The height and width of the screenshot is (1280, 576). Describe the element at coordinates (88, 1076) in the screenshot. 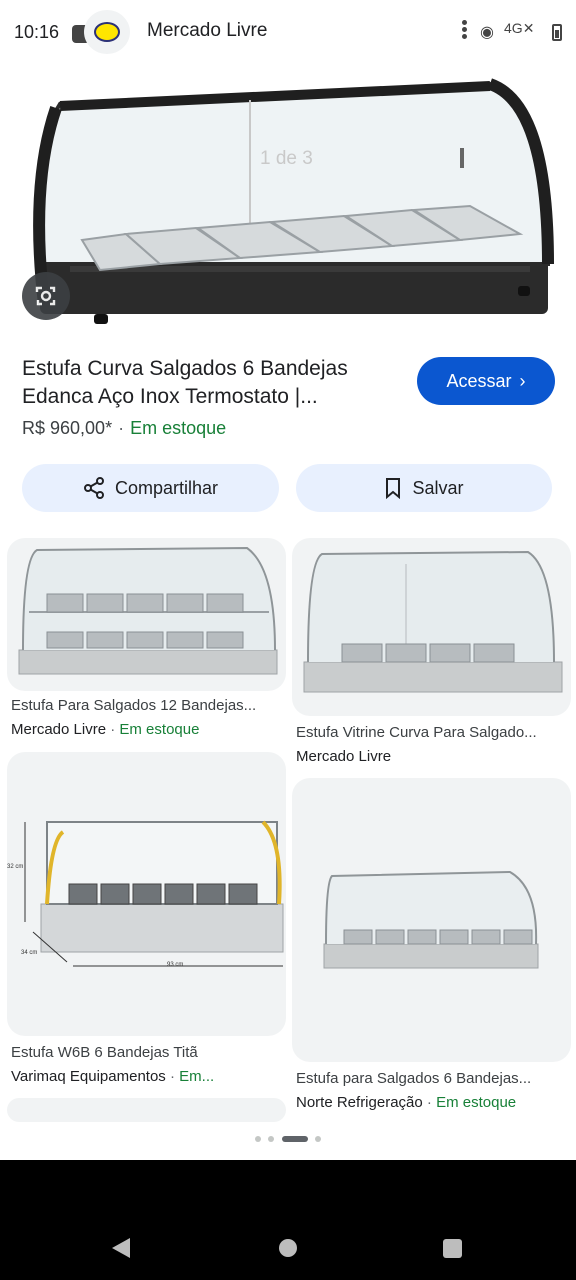

I see `result-source-name: Varimaq Equipamentos` at that location.